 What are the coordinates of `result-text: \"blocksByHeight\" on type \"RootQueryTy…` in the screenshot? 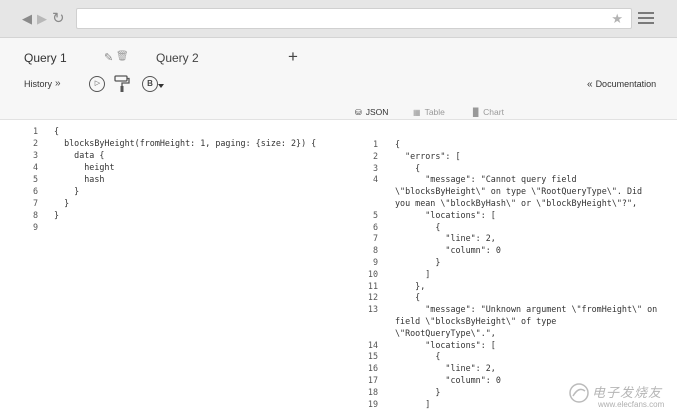 It's located at (519, 191).